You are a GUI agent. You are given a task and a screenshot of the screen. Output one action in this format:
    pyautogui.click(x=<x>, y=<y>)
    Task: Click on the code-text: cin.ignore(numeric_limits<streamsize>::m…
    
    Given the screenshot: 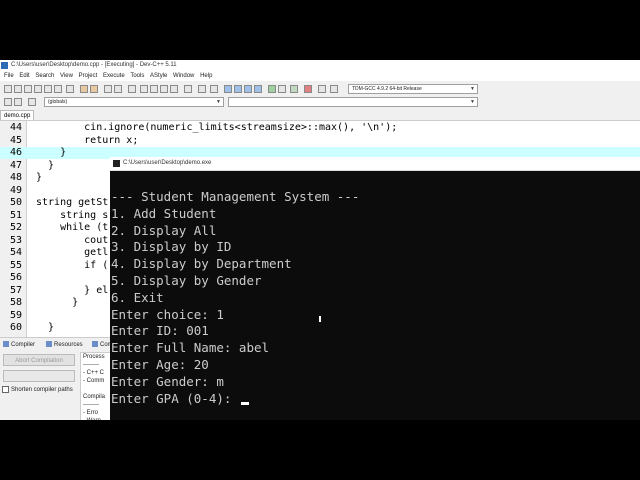 What is the action you would take?
    pyautogui.click(x=217, y=127)
    